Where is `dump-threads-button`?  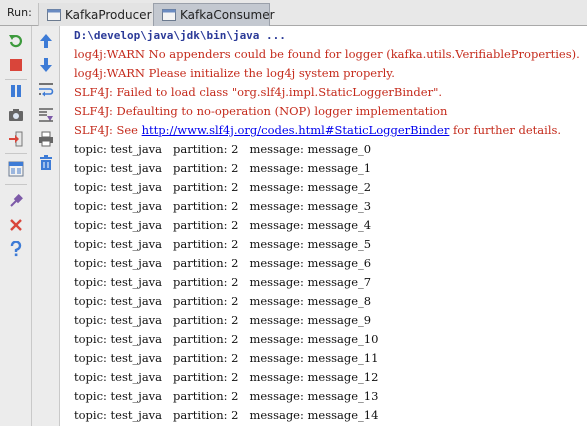
dump-threads-button is located at coordinates (16, 115).